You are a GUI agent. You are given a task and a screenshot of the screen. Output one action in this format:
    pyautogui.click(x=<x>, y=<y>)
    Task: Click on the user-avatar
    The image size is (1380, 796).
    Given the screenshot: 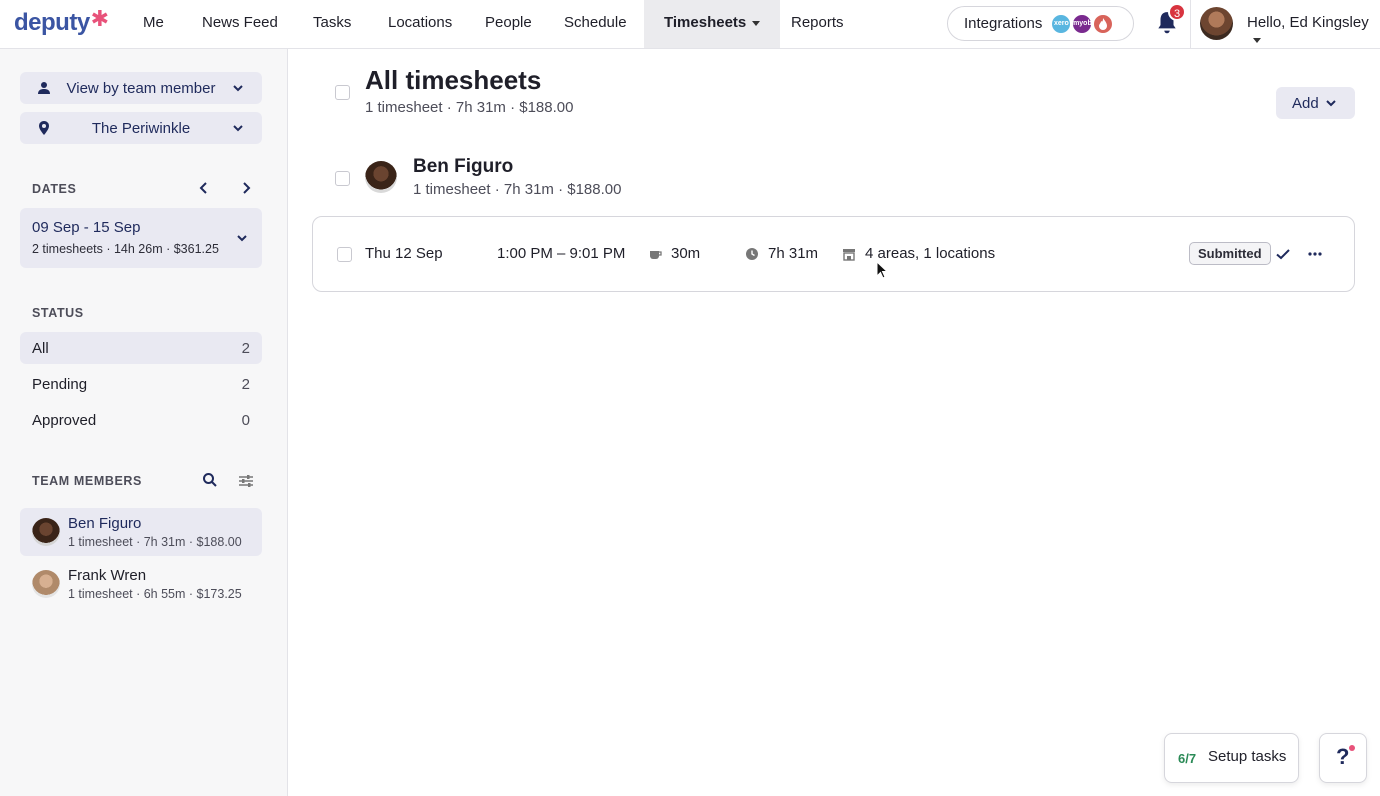 What is the action you would take?
    pyautogui.click(x=1216, y=23)
    